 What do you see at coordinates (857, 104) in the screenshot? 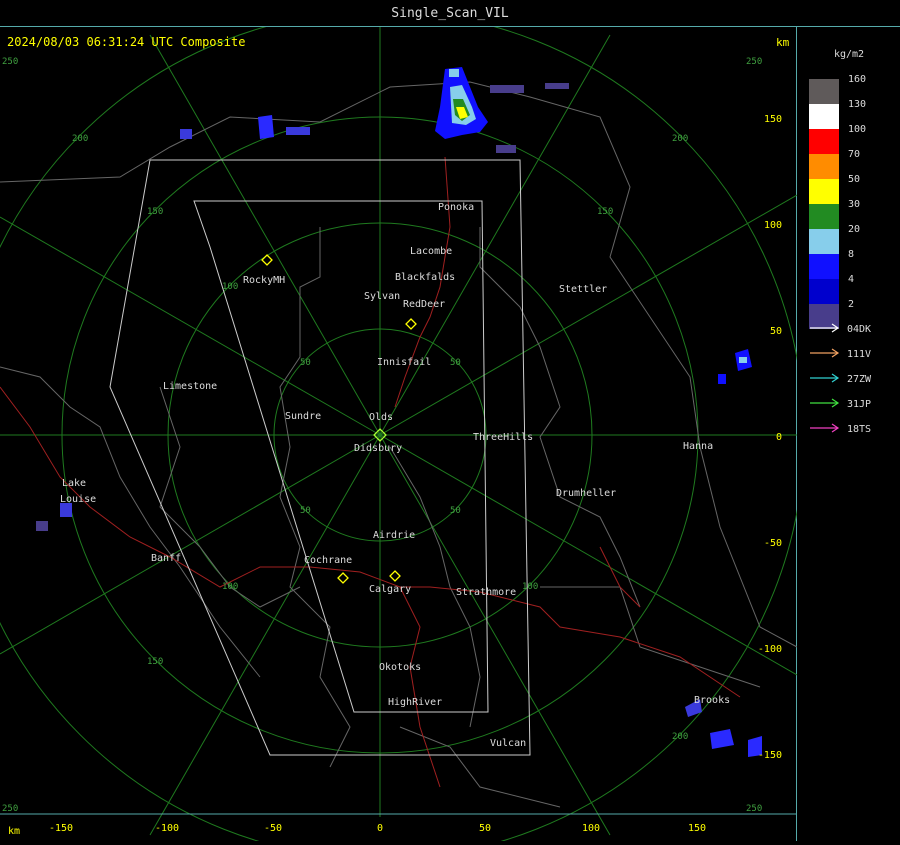
I see `scale-label: 130` at bounding box center [857, 104].